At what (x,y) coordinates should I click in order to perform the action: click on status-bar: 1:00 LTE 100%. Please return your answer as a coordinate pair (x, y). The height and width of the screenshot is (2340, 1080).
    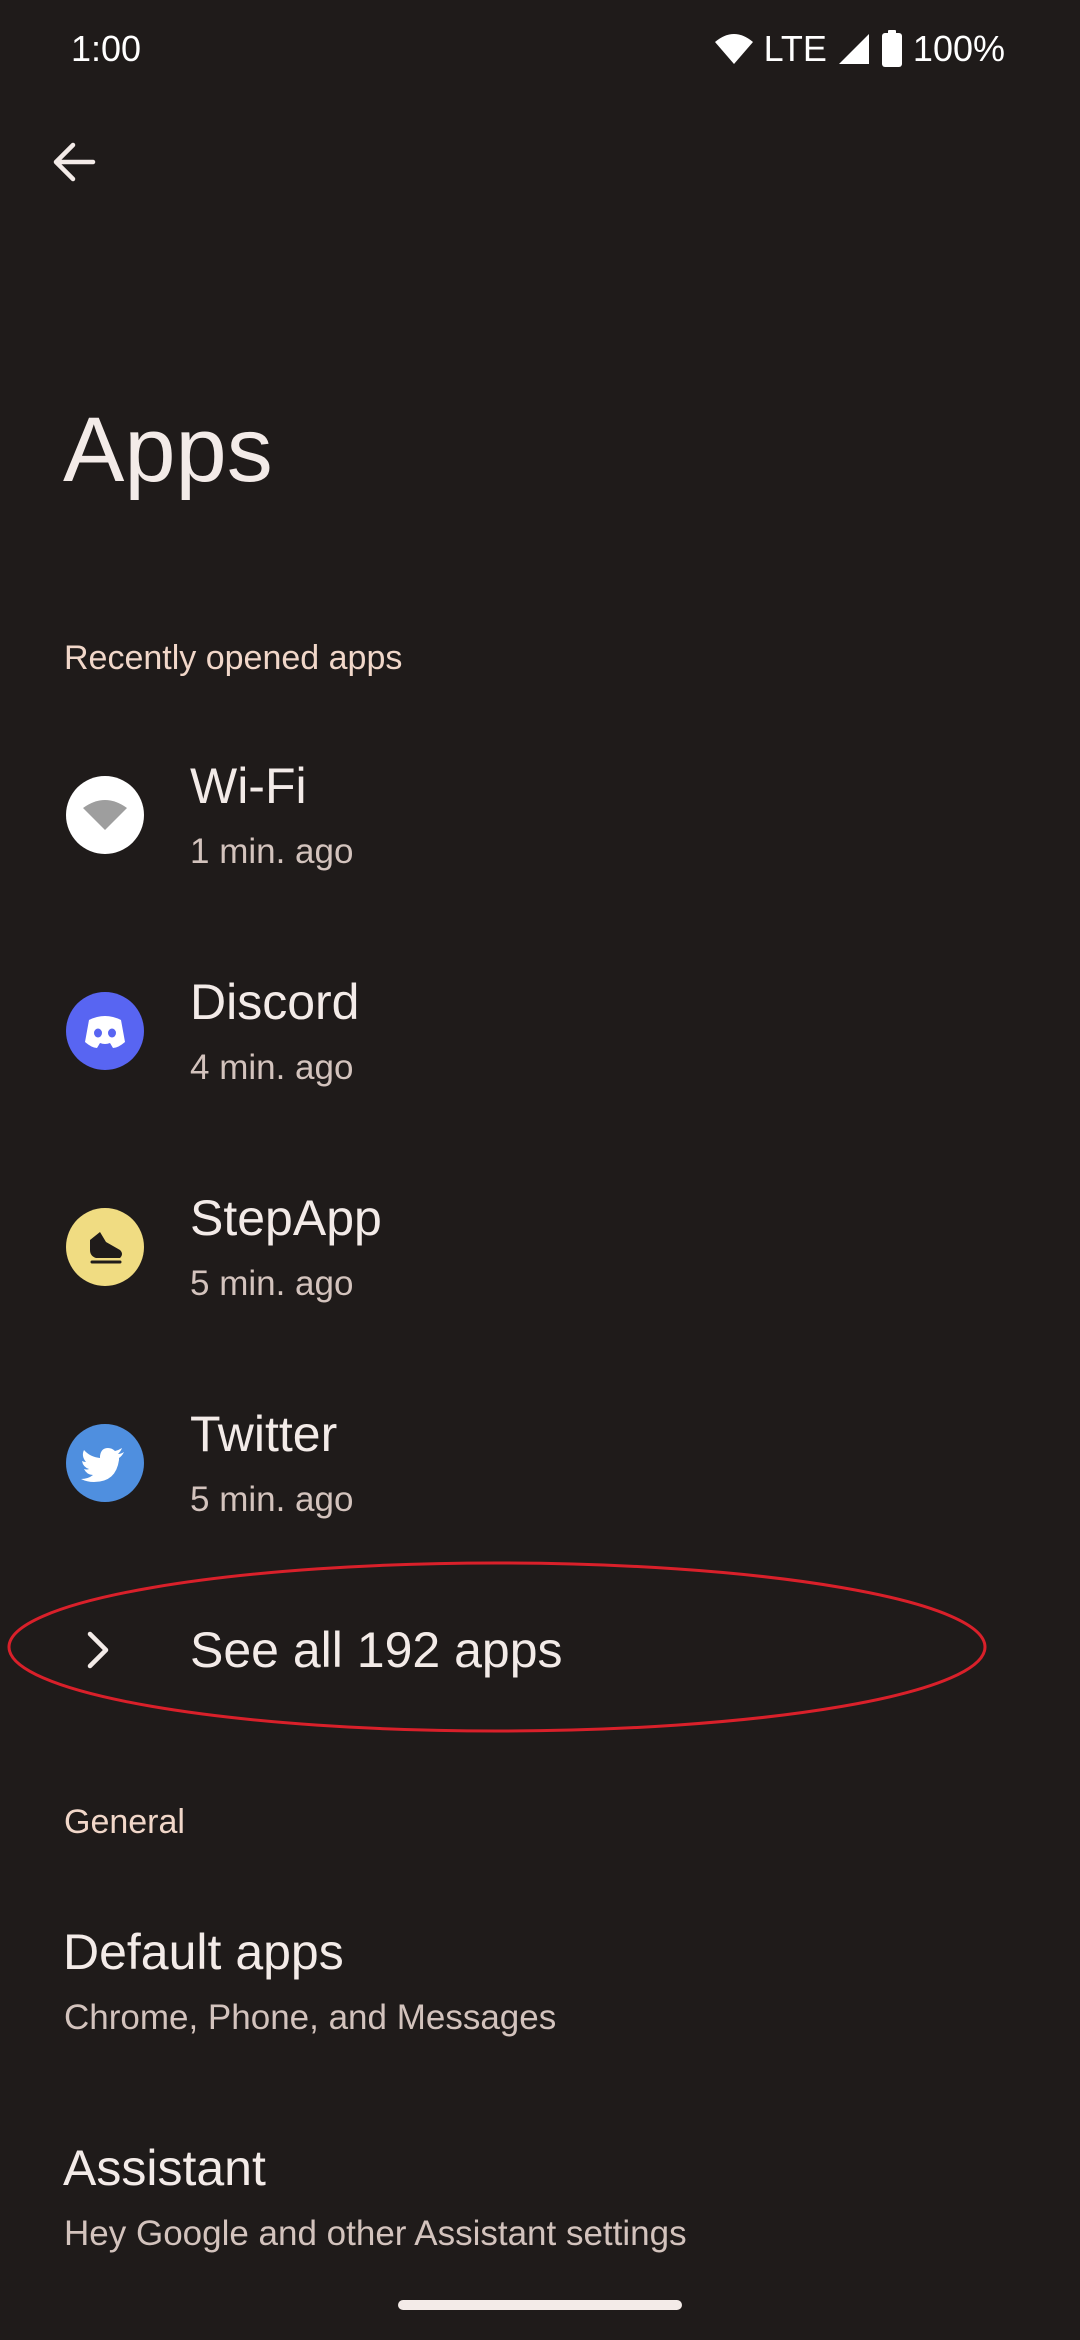
    Looking at the image, I should click on (540, 50).